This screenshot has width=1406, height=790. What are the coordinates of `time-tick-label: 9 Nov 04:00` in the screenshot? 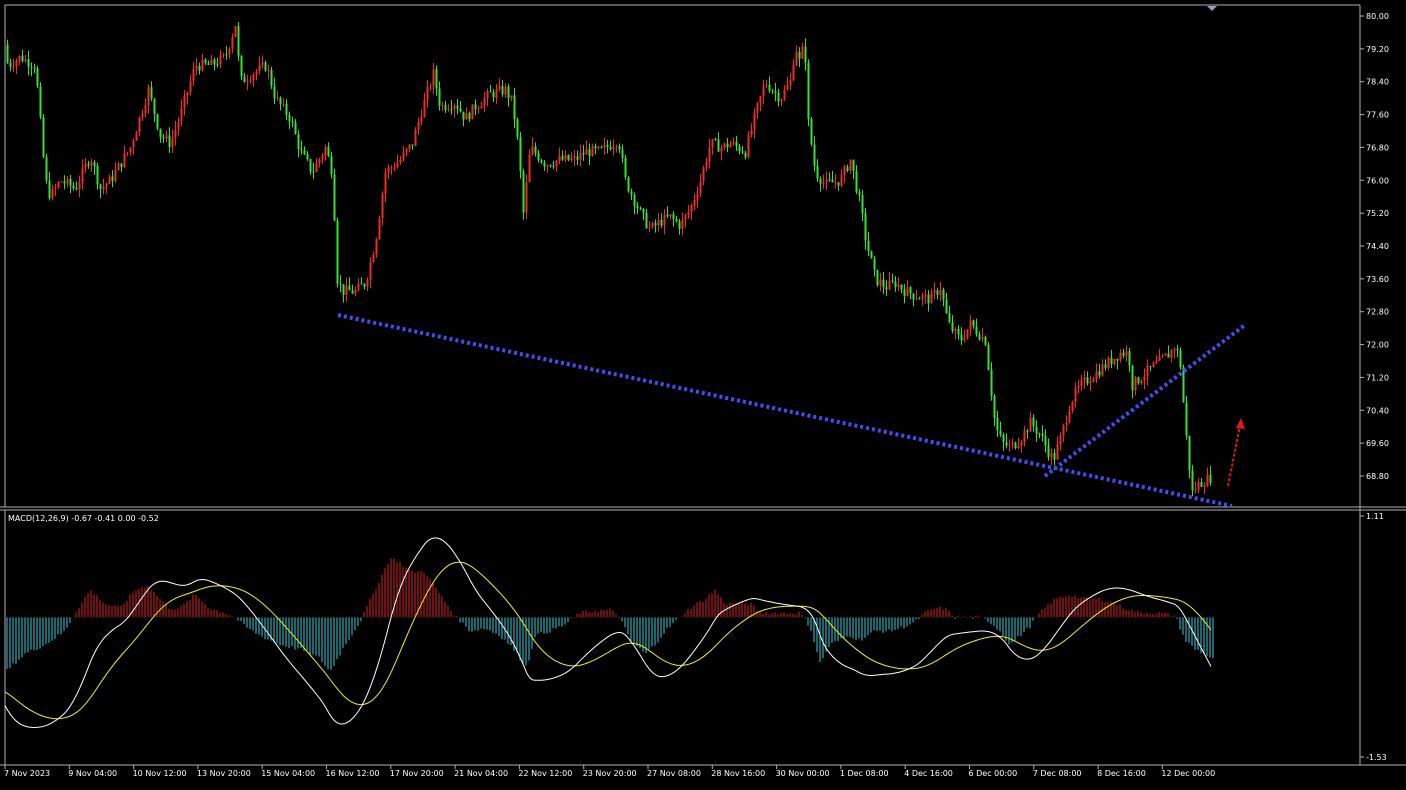 It's located at (92, 773).